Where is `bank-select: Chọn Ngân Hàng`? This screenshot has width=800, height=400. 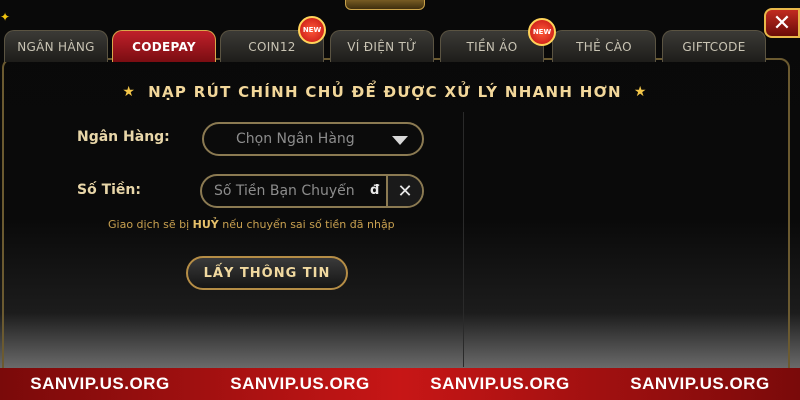
bank-select: Chọn Ngân Hàng is located at coordinates (313, 139).